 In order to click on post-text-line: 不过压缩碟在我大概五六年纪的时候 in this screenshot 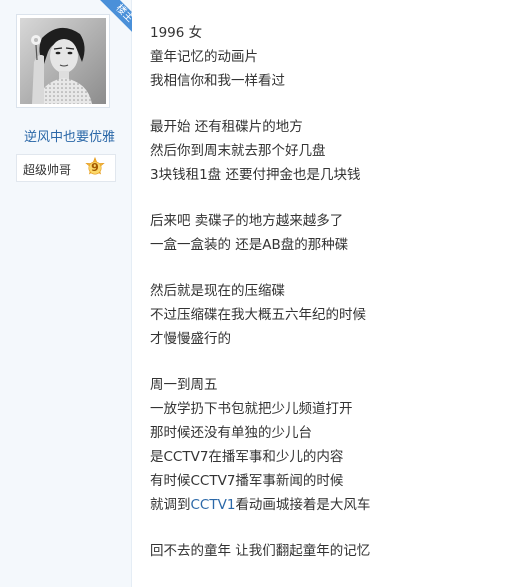, I will do `click(330, 315)`.